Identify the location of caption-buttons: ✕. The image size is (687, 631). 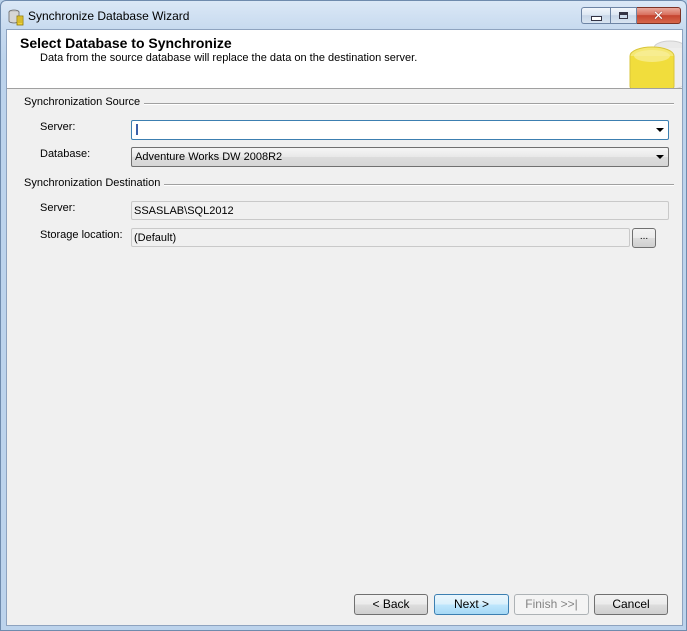
(631, 15).